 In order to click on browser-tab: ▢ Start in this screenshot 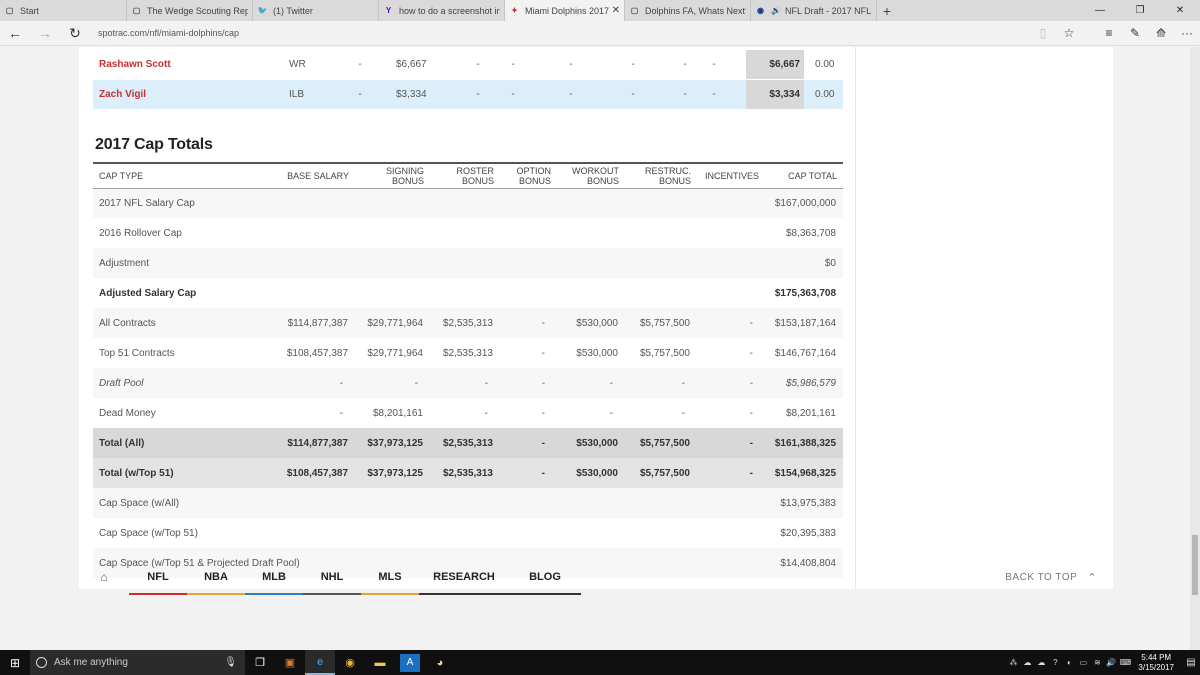, I will do `click(63, 10)`.